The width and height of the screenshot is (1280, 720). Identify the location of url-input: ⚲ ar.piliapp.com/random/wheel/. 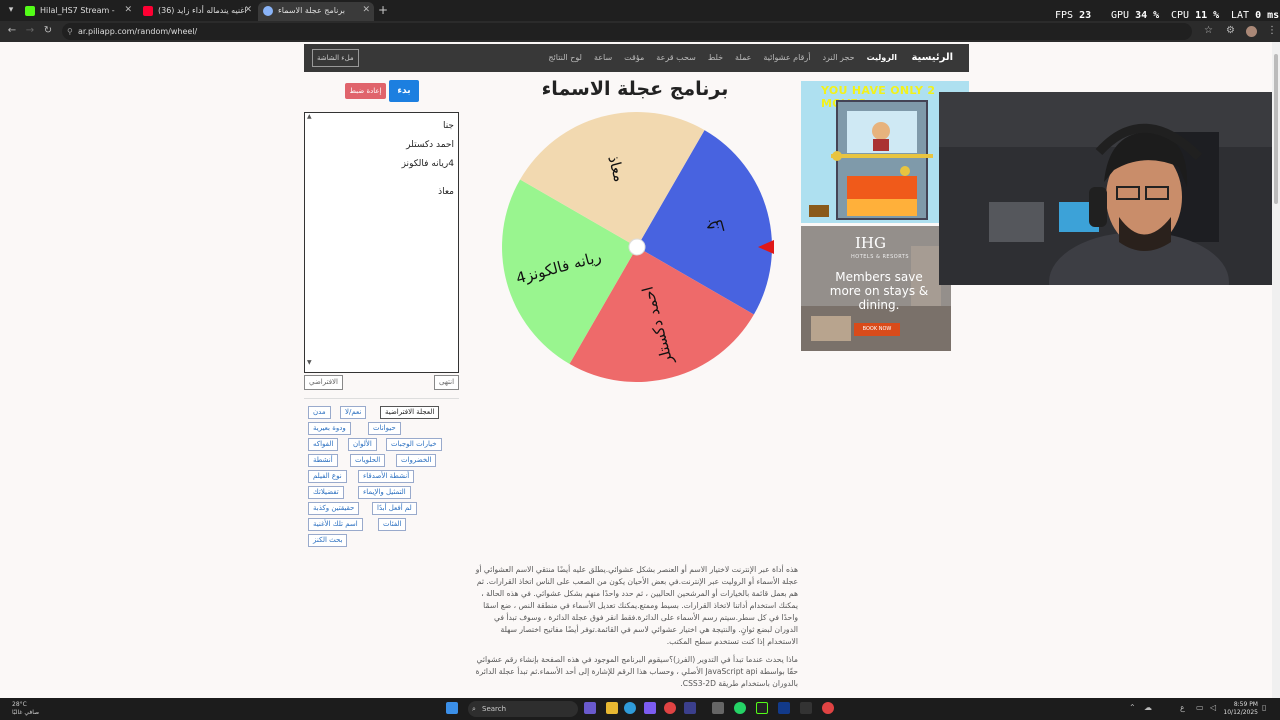
(627, 31).